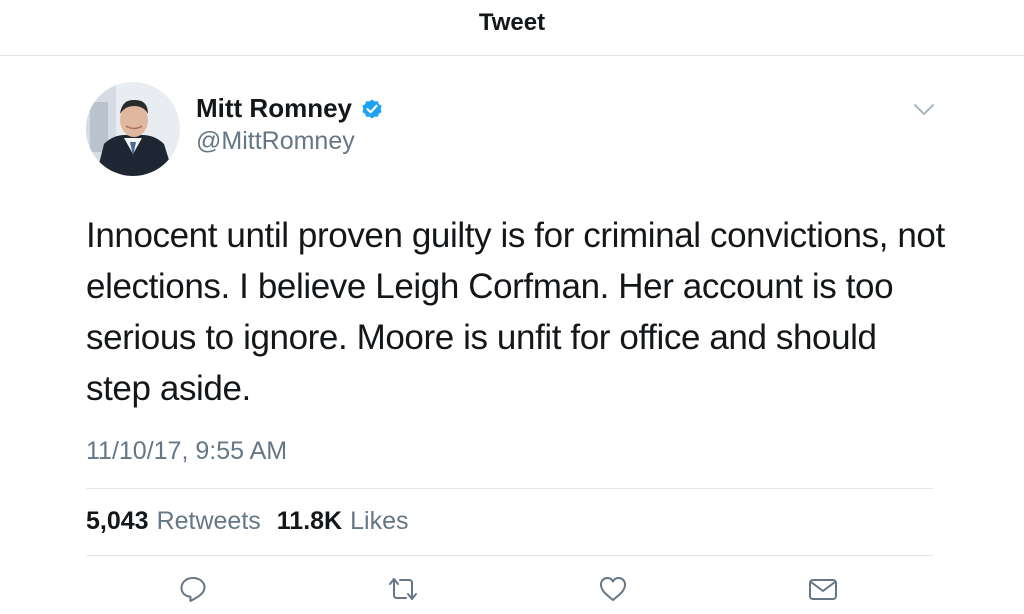 This screenshot has height=614, width=1024. I want to click on reply-icon, so click(193, 589).